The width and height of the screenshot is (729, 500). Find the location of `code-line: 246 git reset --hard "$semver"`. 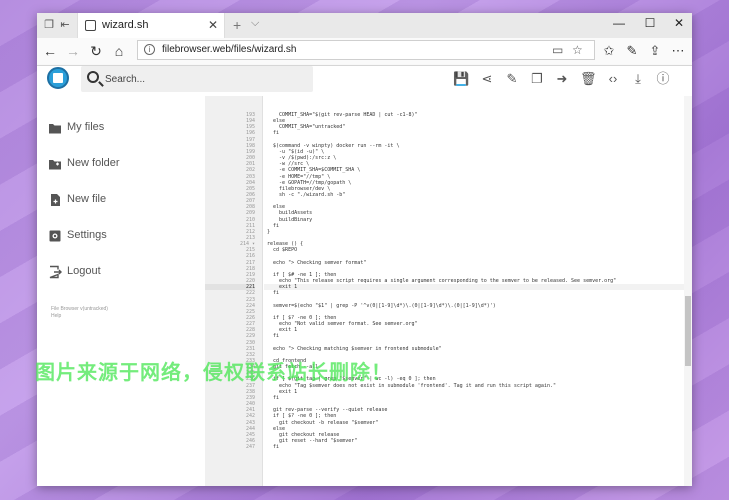

code-line: 246 git reset --hard "$semver" is located at coordinates (448, 441).